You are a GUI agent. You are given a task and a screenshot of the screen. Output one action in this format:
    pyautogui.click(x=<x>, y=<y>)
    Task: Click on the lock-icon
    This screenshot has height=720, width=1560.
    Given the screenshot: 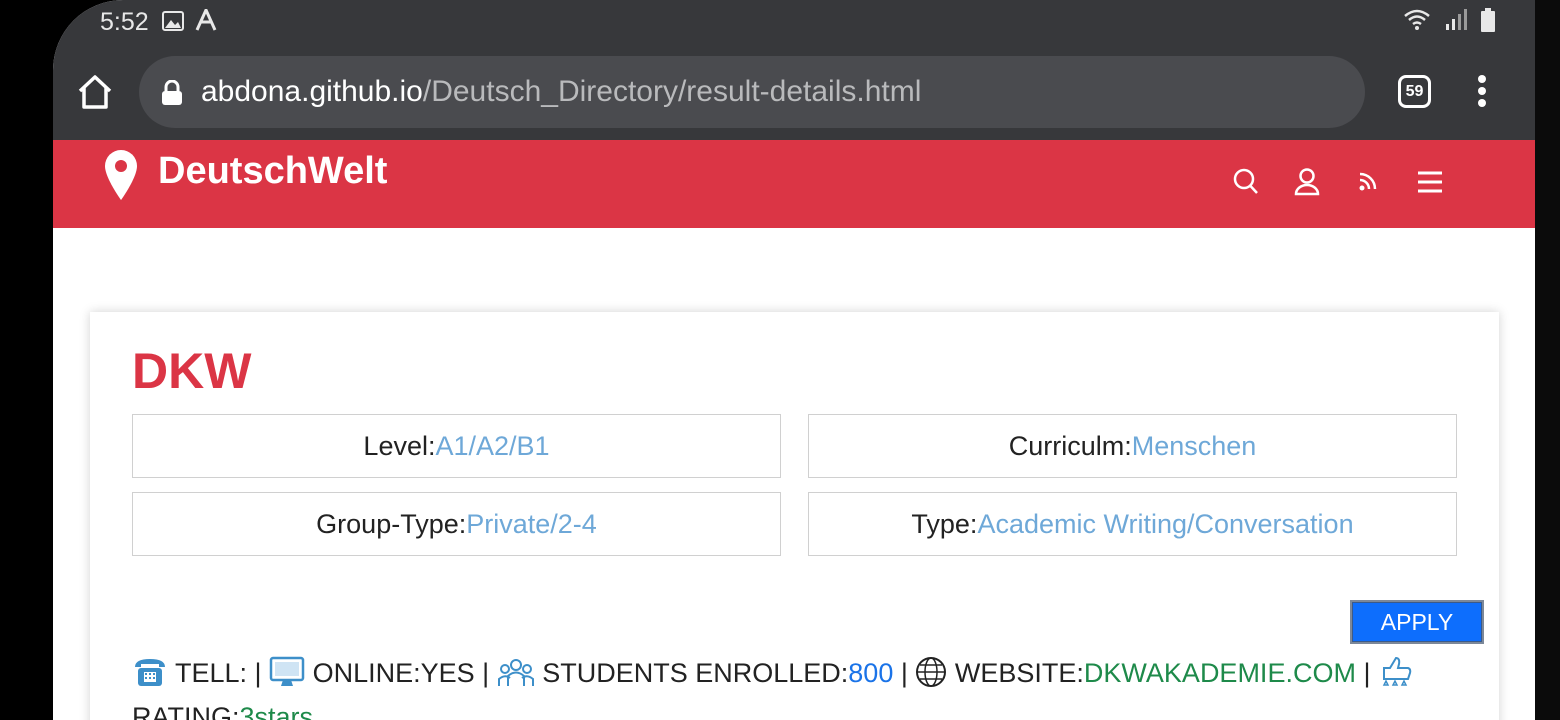 What is the action you would take?
    pyautogui.click(x=172, y=95)
    